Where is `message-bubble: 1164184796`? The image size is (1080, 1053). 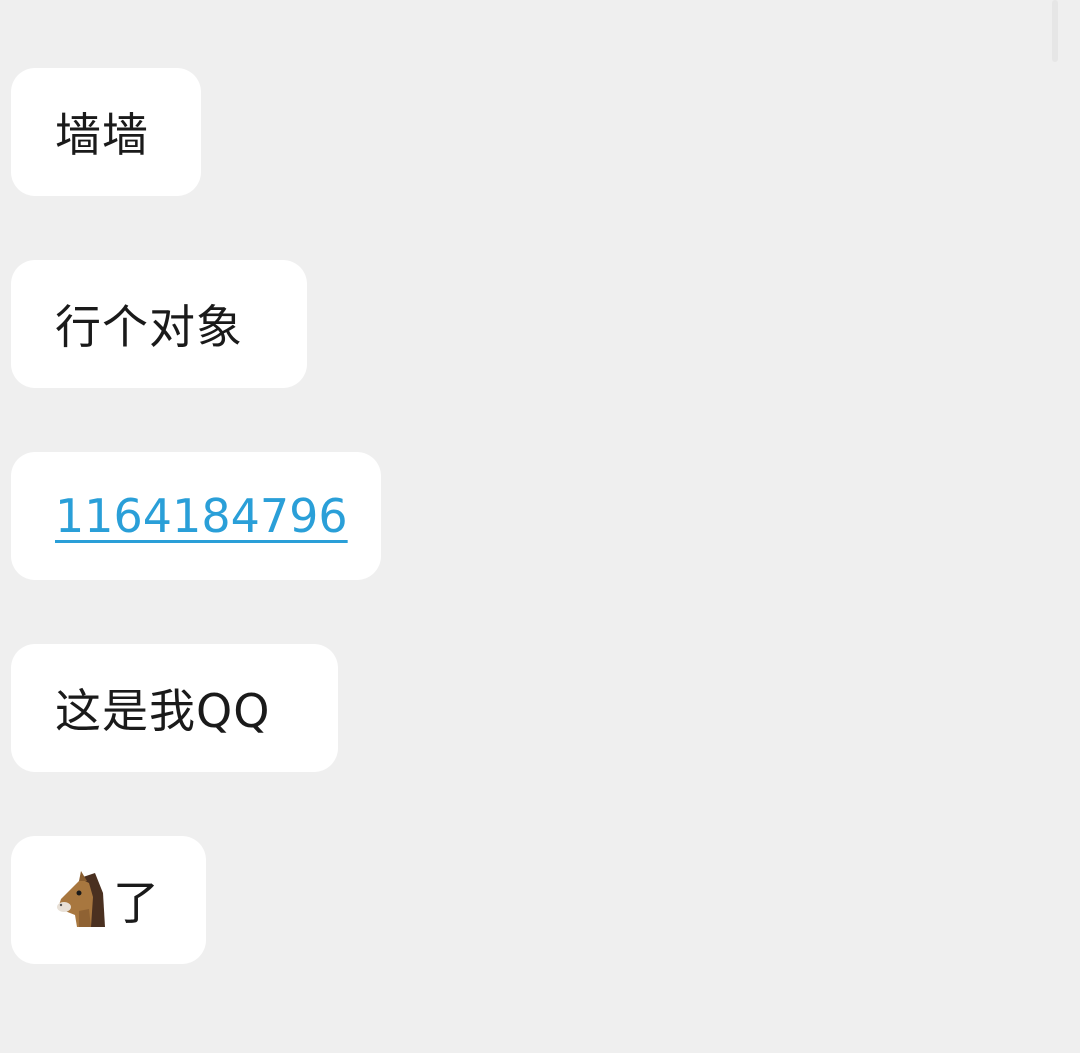
message-bubble: 1164184796 is located at coordinates (196, 516).